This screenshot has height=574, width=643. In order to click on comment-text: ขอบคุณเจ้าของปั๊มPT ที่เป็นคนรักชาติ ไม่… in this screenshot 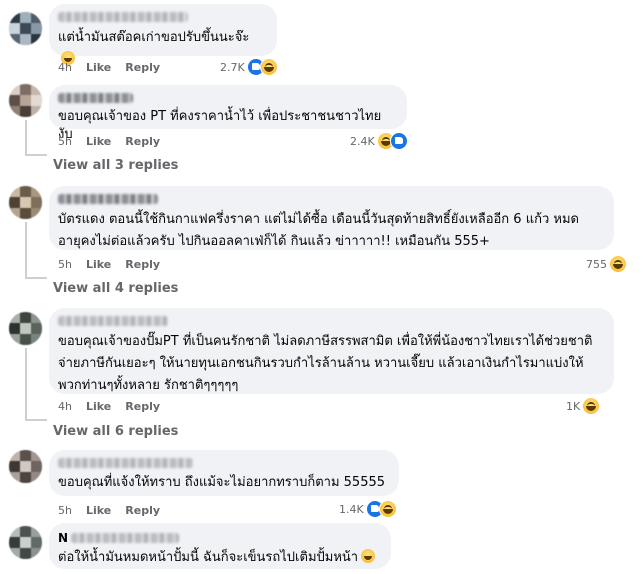, I will do `click(325, 363)`.